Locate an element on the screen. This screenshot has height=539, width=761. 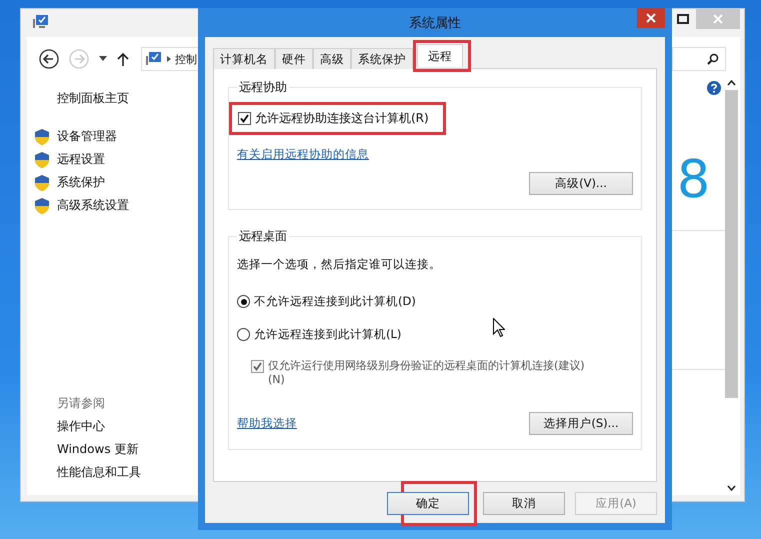
instruction-text: 选择一个选项，然后指定谁可以连接。 is located at coordinates (339, 264).